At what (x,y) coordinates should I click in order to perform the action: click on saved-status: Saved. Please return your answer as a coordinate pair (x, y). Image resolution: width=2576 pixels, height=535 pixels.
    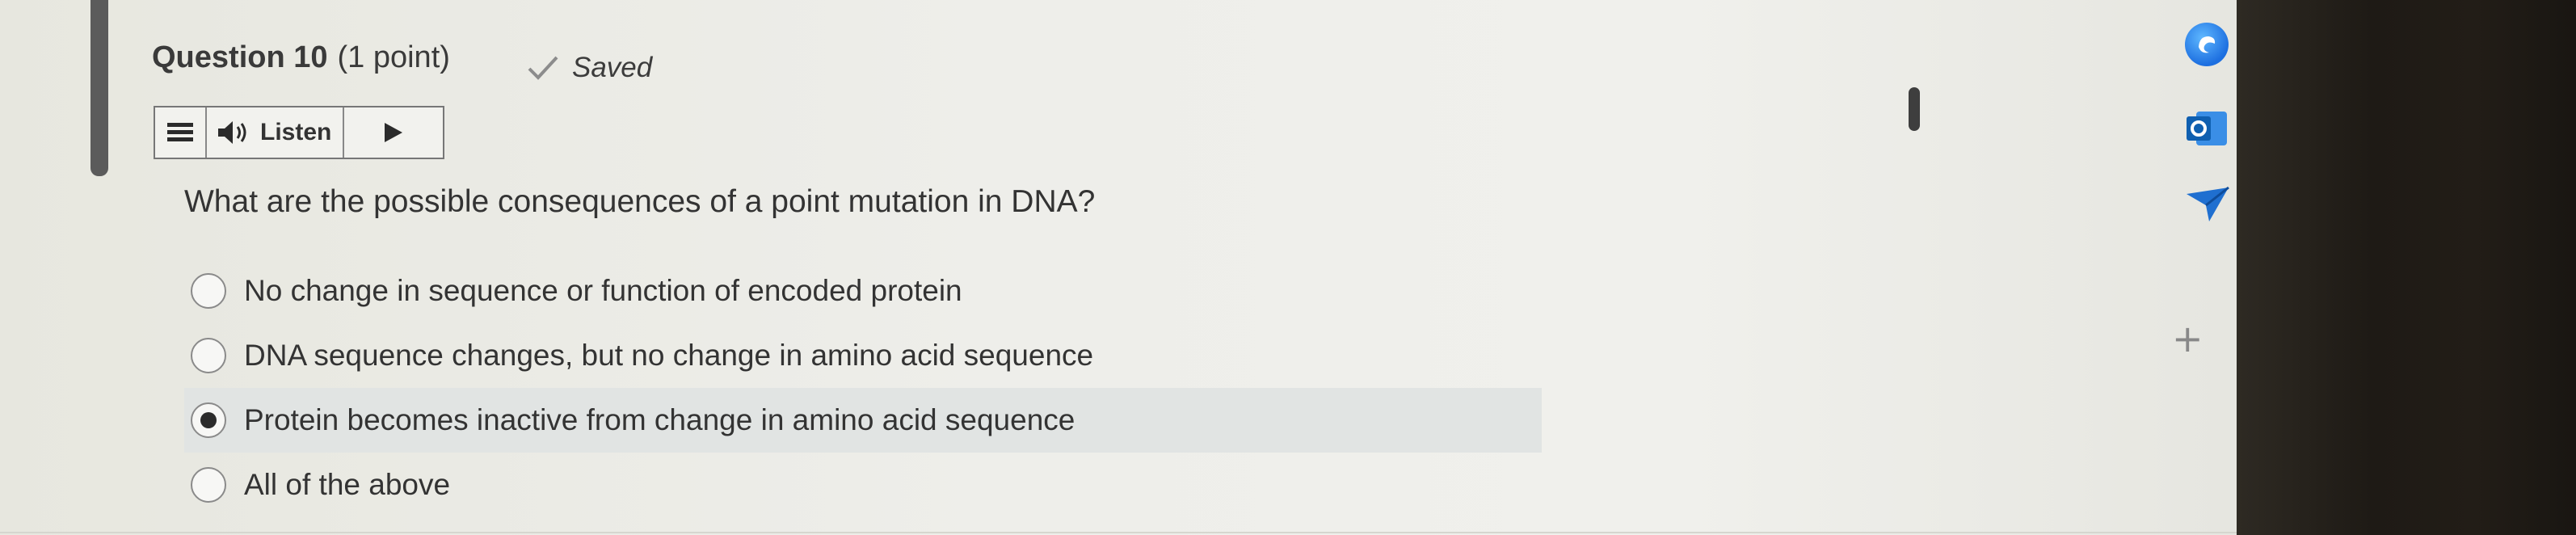
    Looking at the image, I should click on (589, 68).